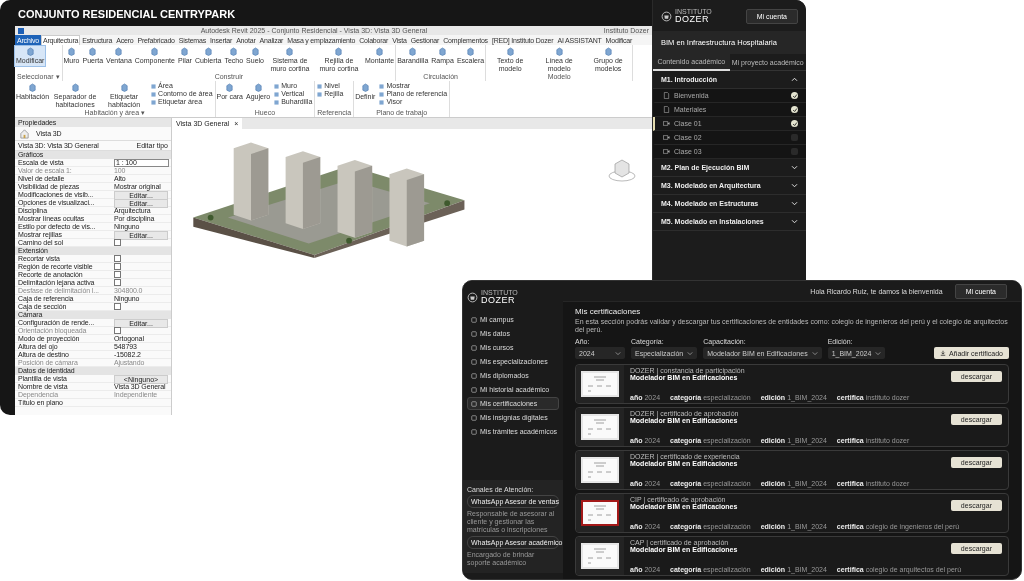  What do you see at coordinates (127, 14) in the screenshot?
I see `project-title: CONJUNTO RESIDENCIAL CENTRYPARK` at bounding box center [127, 14].